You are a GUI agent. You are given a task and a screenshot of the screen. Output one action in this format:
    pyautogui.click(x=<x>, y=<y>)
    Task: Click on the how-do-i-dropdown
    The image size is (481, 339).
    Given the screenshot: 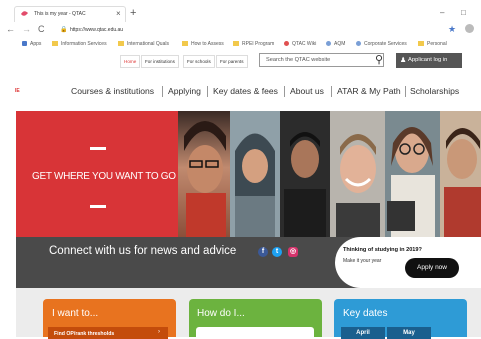 What is the action you would take?
    pyautogui.click(x=255, y=333)
    